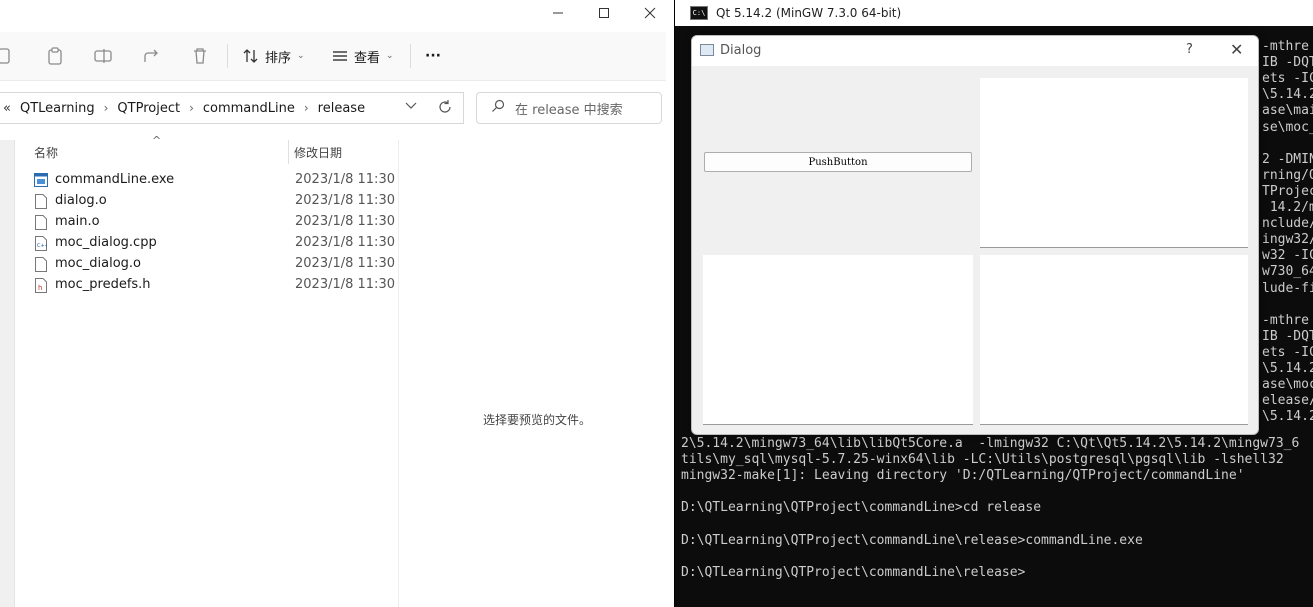 The image size is (1313, 607). Describe the element at coordinates (40, 288) in the screenshot. I see `svg-text: h` at that location.